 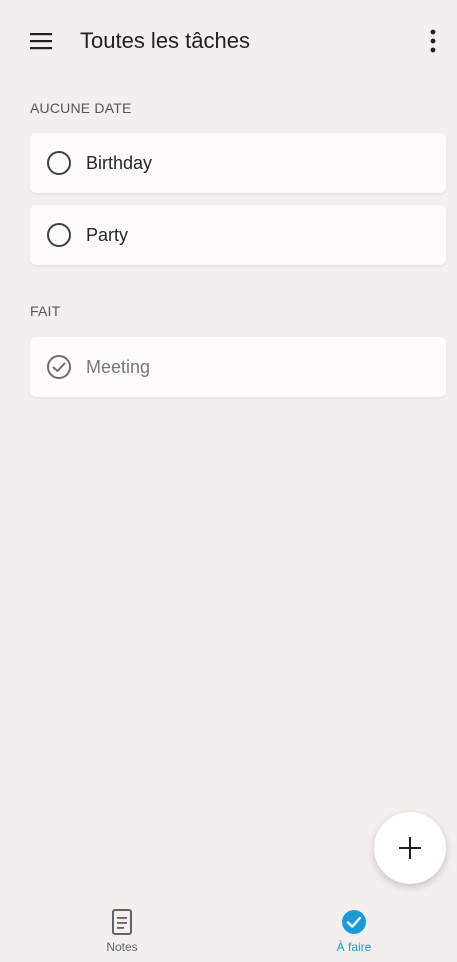 I want to click on task-title: Meeting, so click(x=118, y=366).